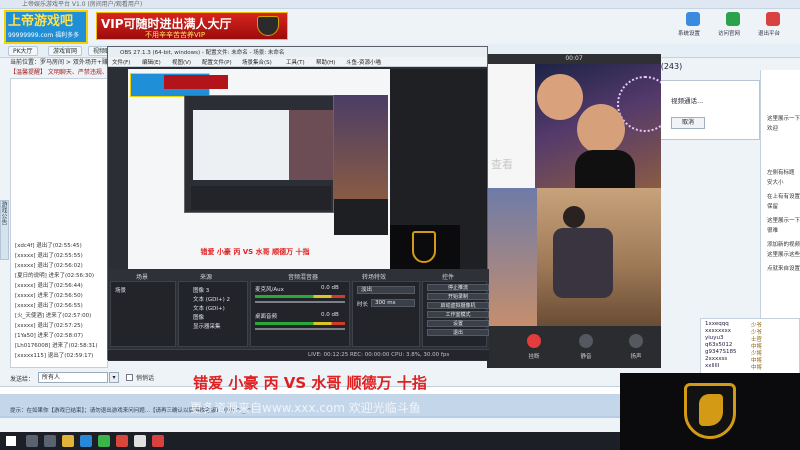 This screenshot has height=450, width=800. I want to click on tab-pk-hall: PK大厅, so click(23, 51).